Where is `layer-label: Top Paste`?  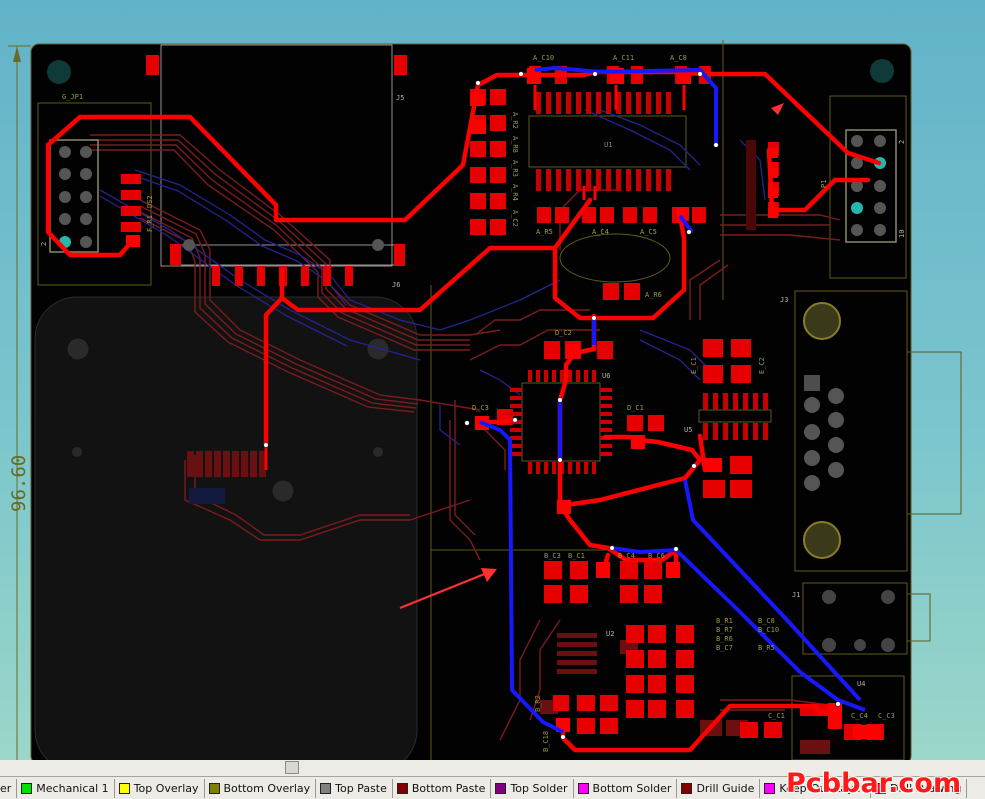
layer-label: Top Paste is located at coordinates (361, 788).